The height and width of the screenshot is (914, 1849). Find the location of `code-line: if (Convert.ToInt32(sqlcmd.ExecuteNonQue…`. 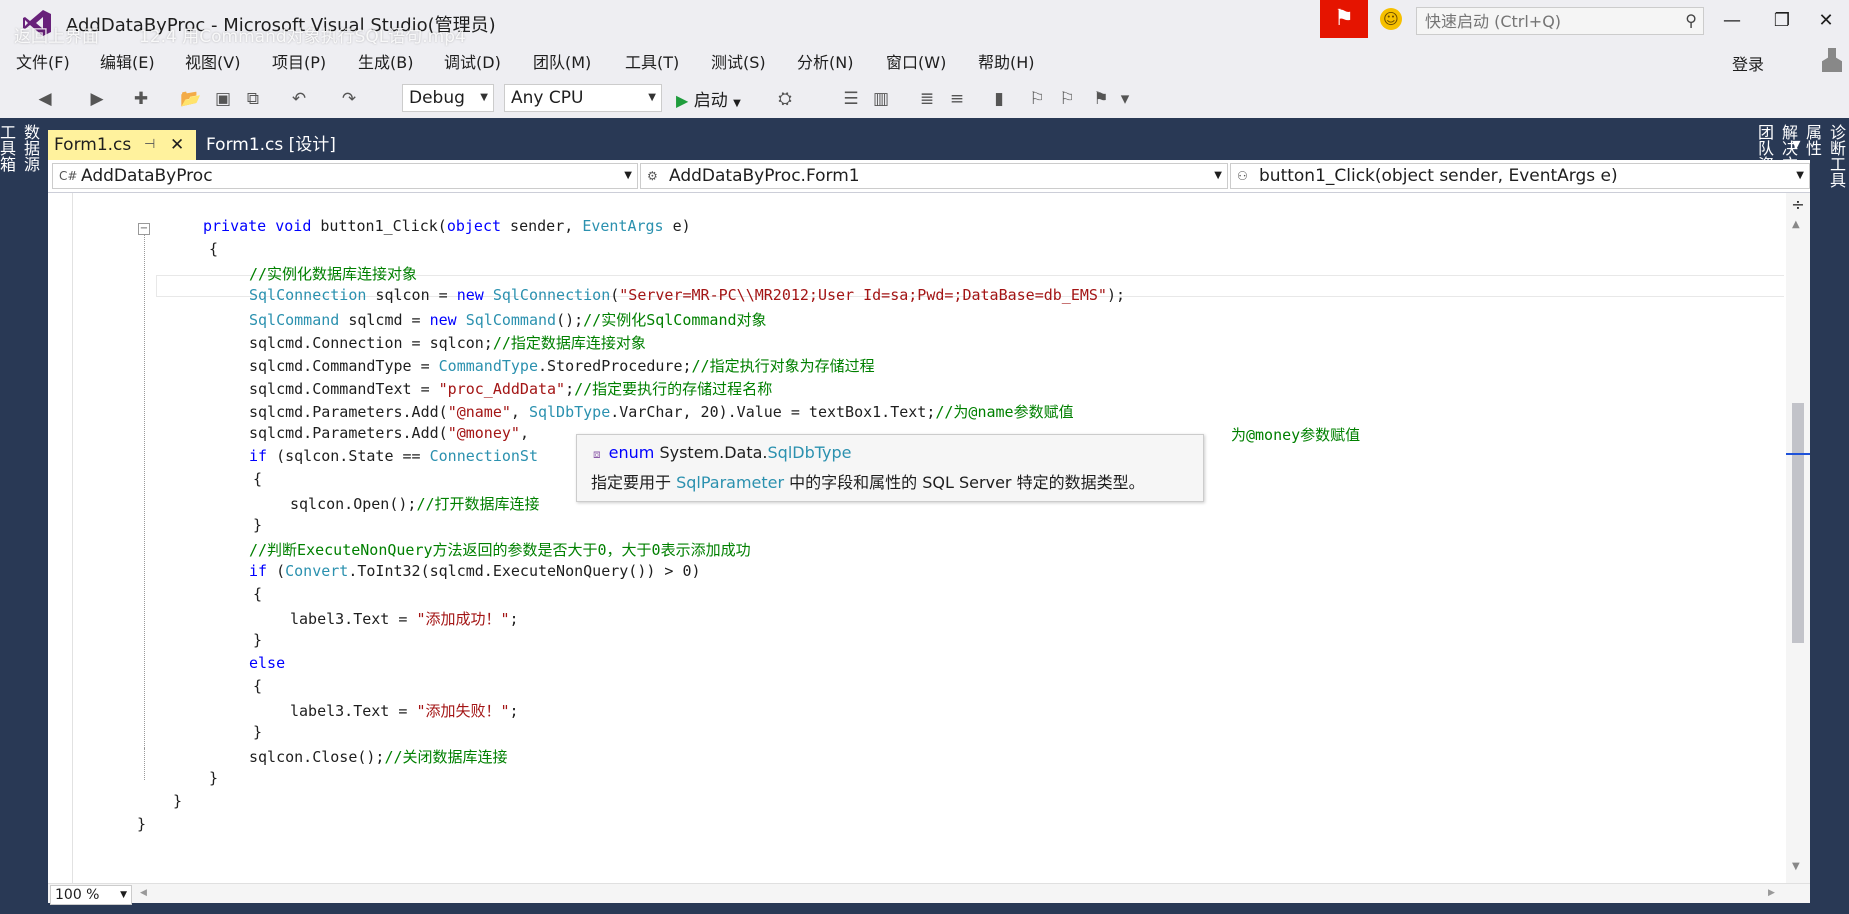

code-line: if (Convert.ToInt32(sqlcmd.ExecuteNonQue… is located at coordinates (475, 571).